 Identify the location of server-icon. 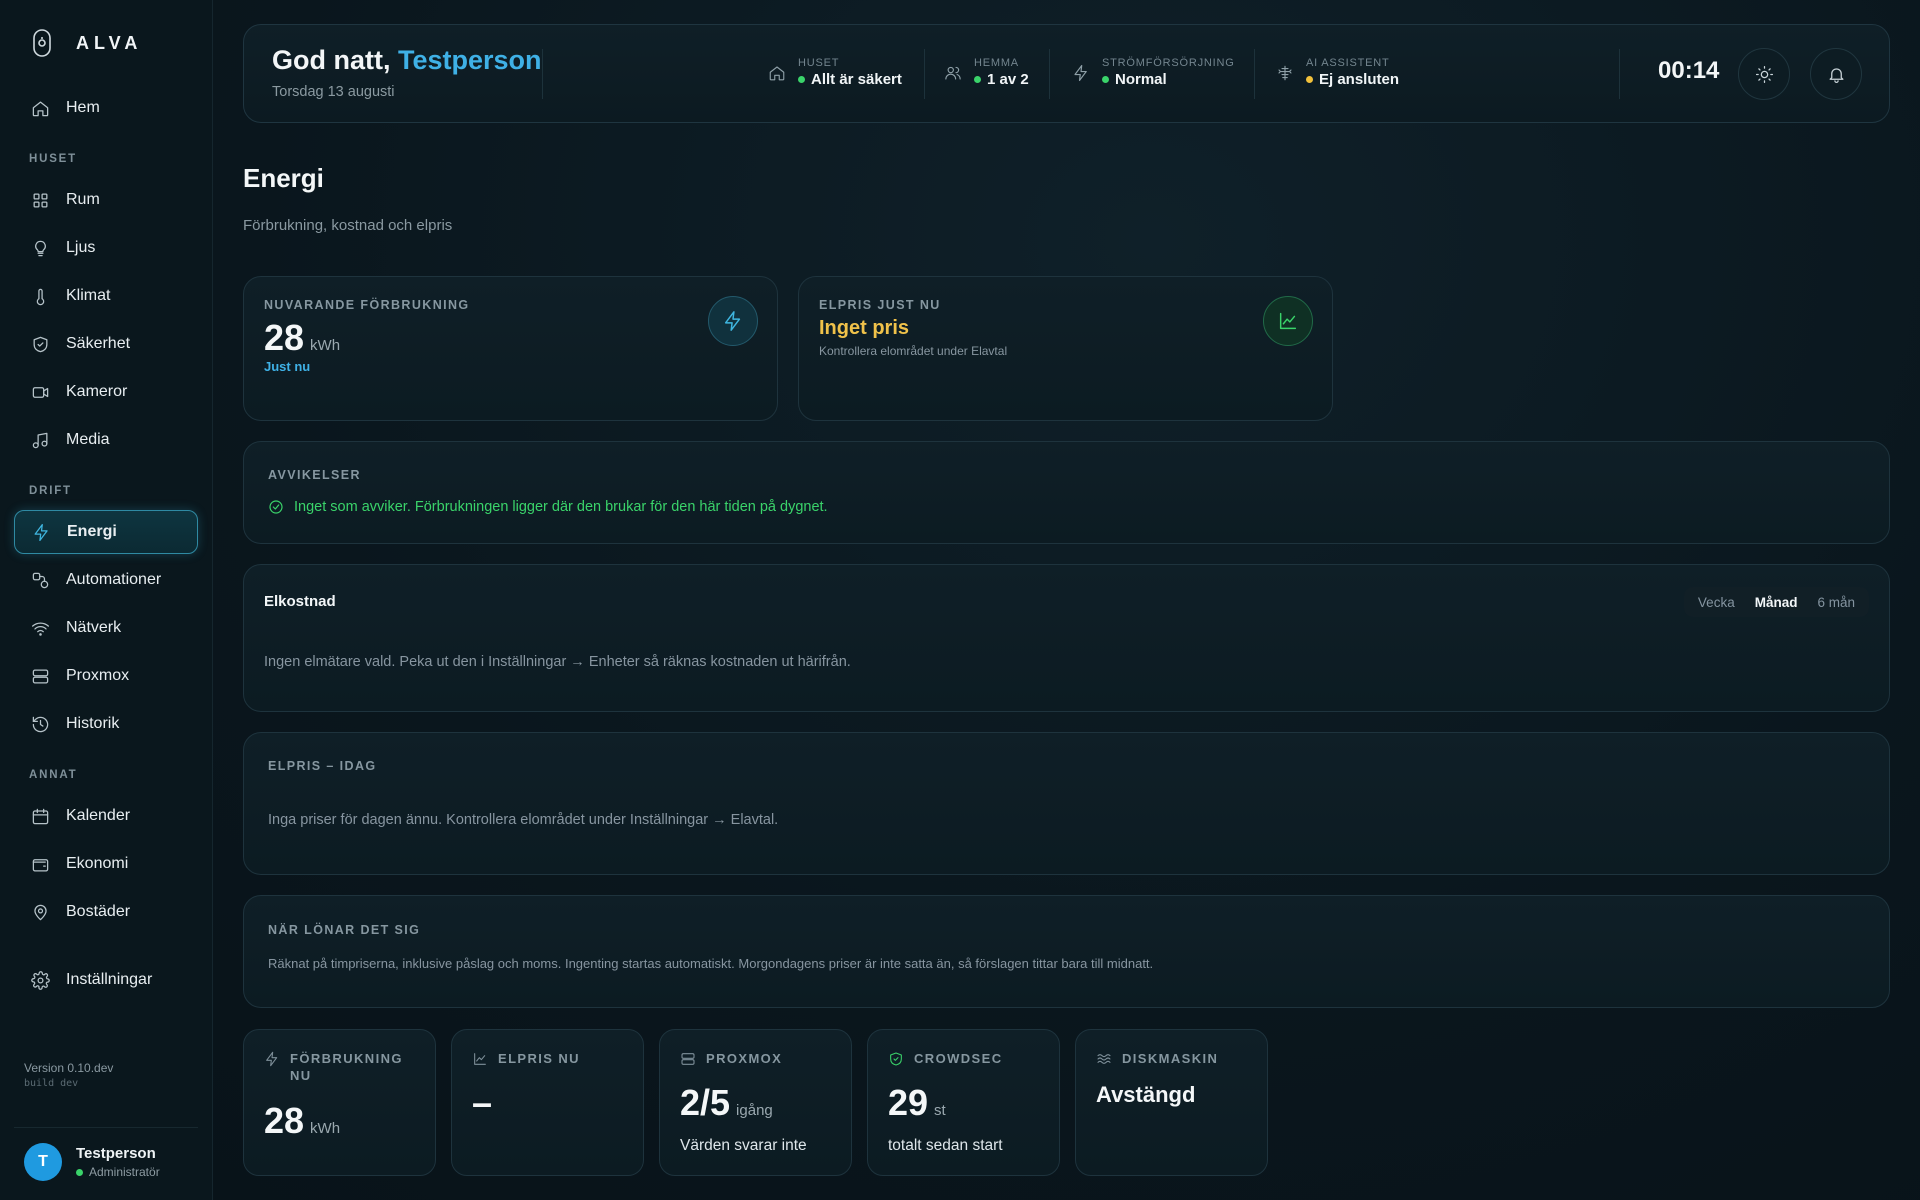
(40, 676).